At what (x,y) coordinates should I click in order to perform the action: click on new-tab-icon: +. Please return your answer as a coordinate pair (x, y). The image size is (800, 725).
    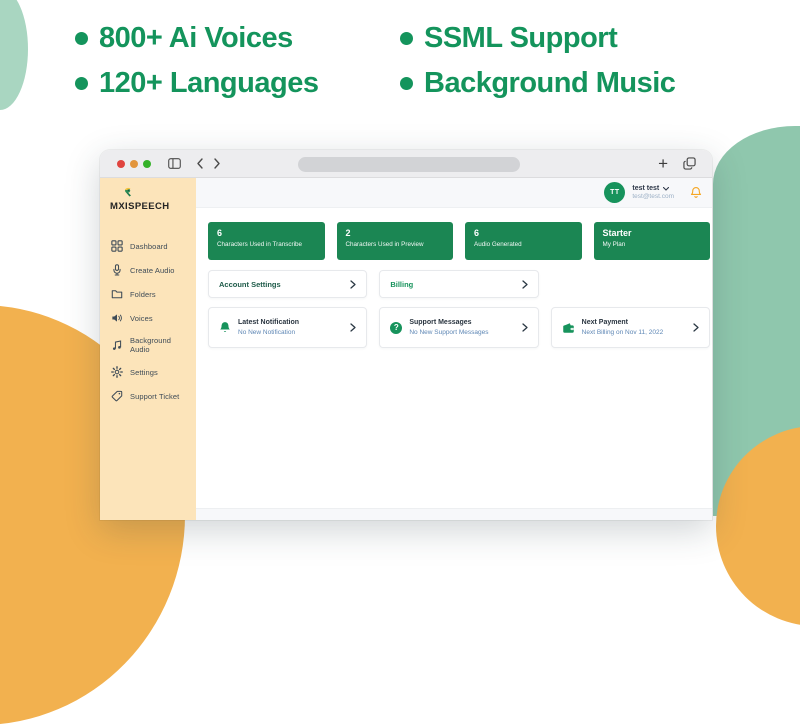
    Looking at the image, I should click on (663, 164).